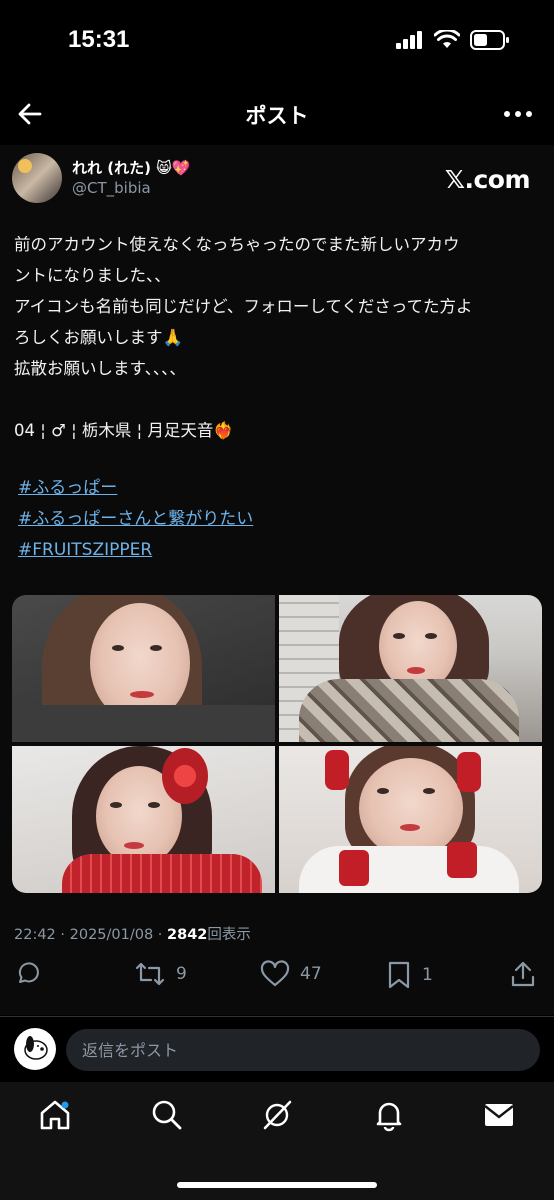 The width and height of the screenshot is (554, 1200). I want to click on bookmark-count: 1, so click(427, 975).